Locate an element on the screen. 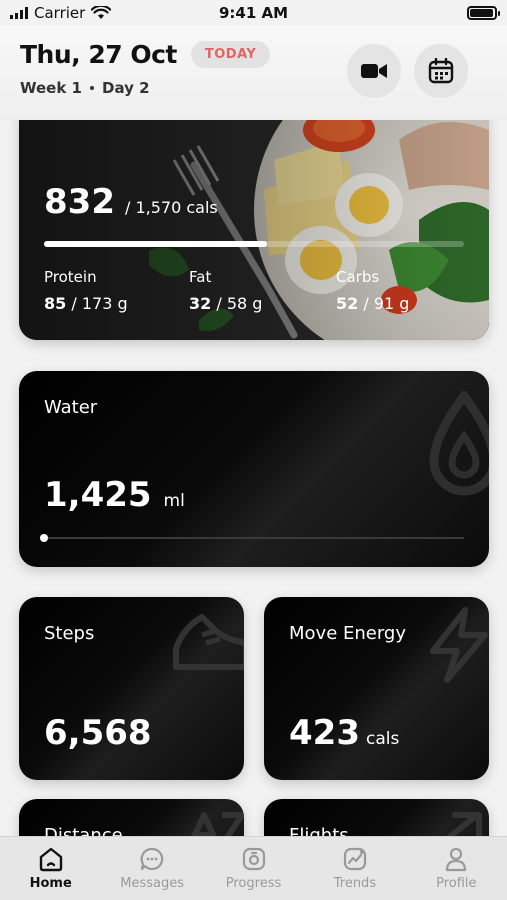  status-time: 9:41 AM is located at coordinates (253, 13).